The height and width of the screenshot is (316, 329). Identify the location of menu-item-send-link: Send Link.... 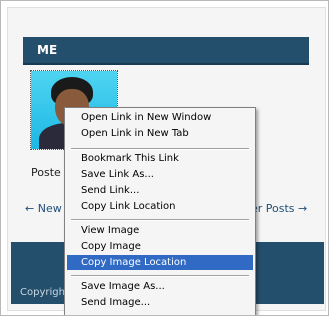
(160, 190).